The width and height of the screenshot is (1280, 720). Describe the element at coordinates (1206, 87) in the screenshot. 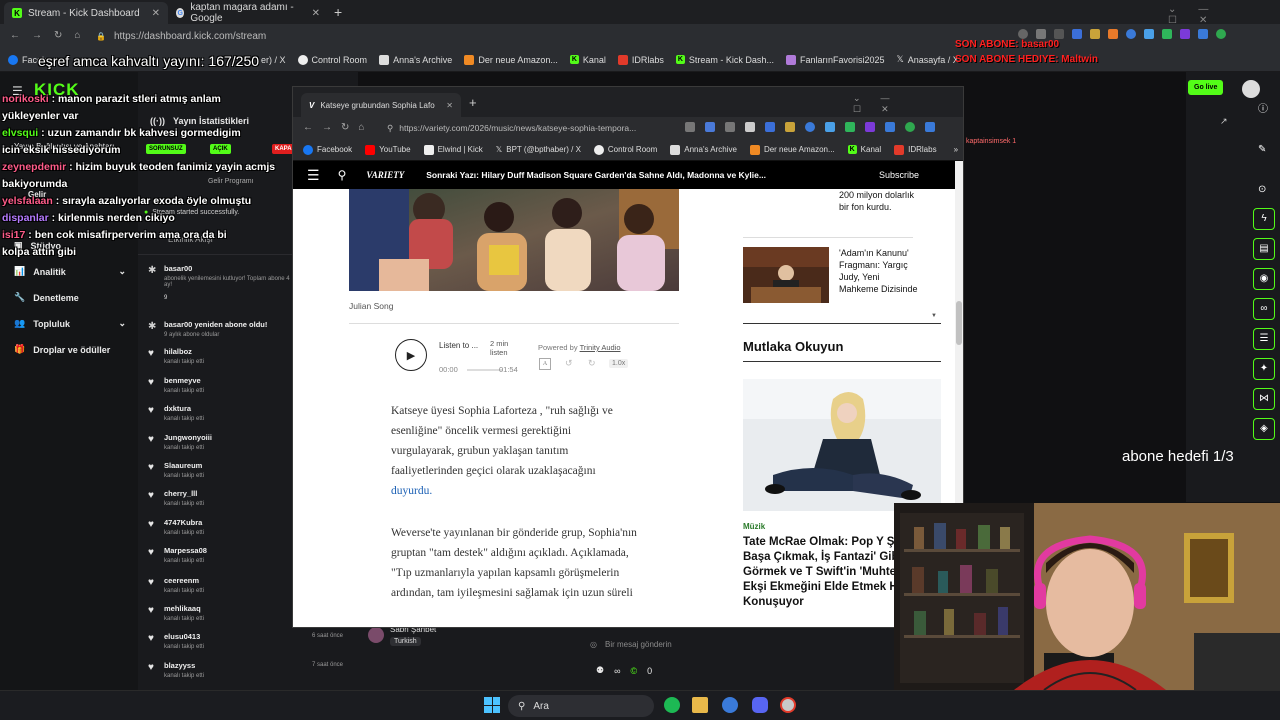

I see `go-live-button: Go live` at that location.